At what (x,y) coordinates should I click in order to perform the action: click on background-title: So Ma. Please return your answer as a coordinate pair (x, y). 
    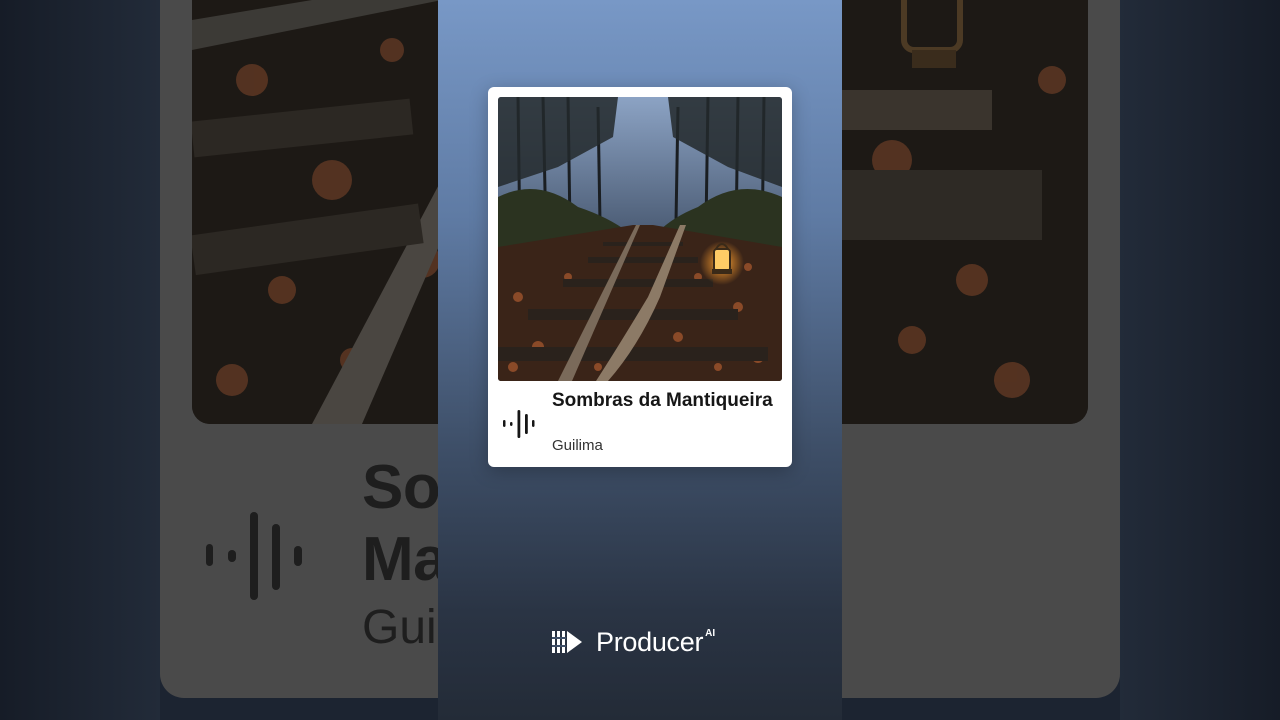
    Looking at the image, I should click on (405, 523).